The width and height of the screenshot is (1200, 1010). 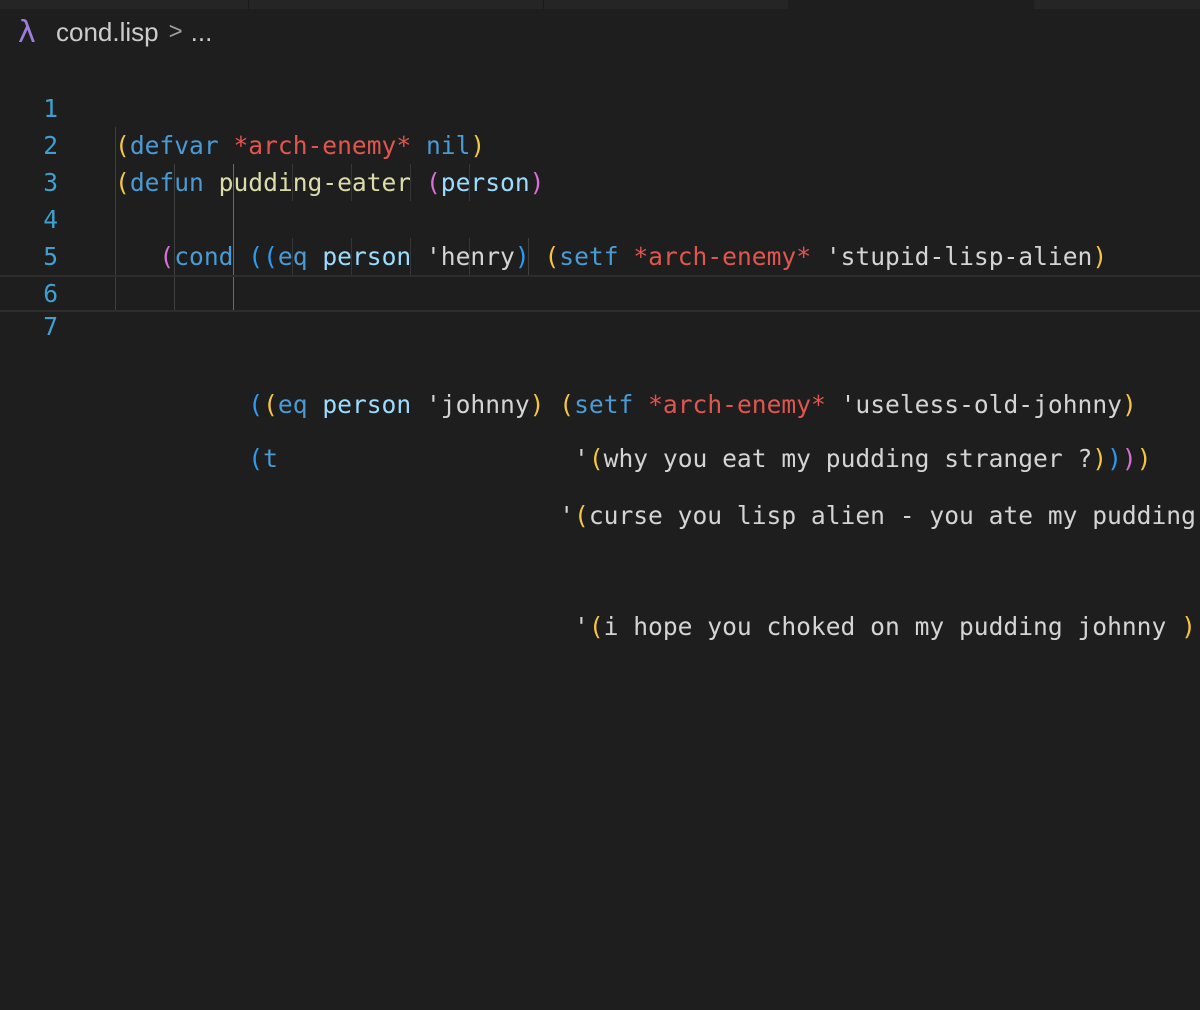 I want to click on code-line: 2 (defun pudding-eater (person), so click(x=600, y=143).